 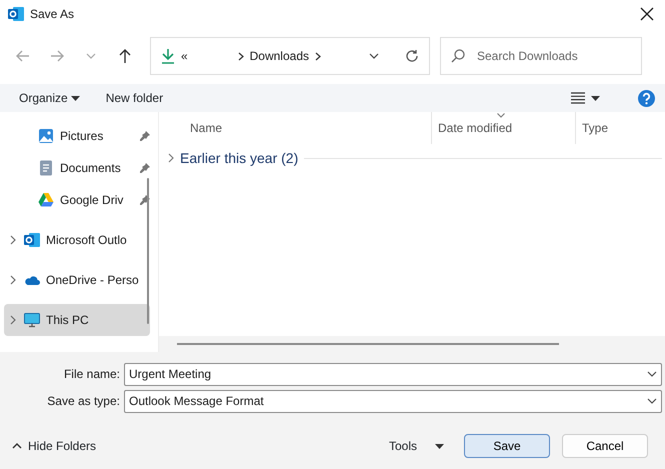 I want to click on sidebar-item: OneDrive - Perso, so click(x=77, y=280).